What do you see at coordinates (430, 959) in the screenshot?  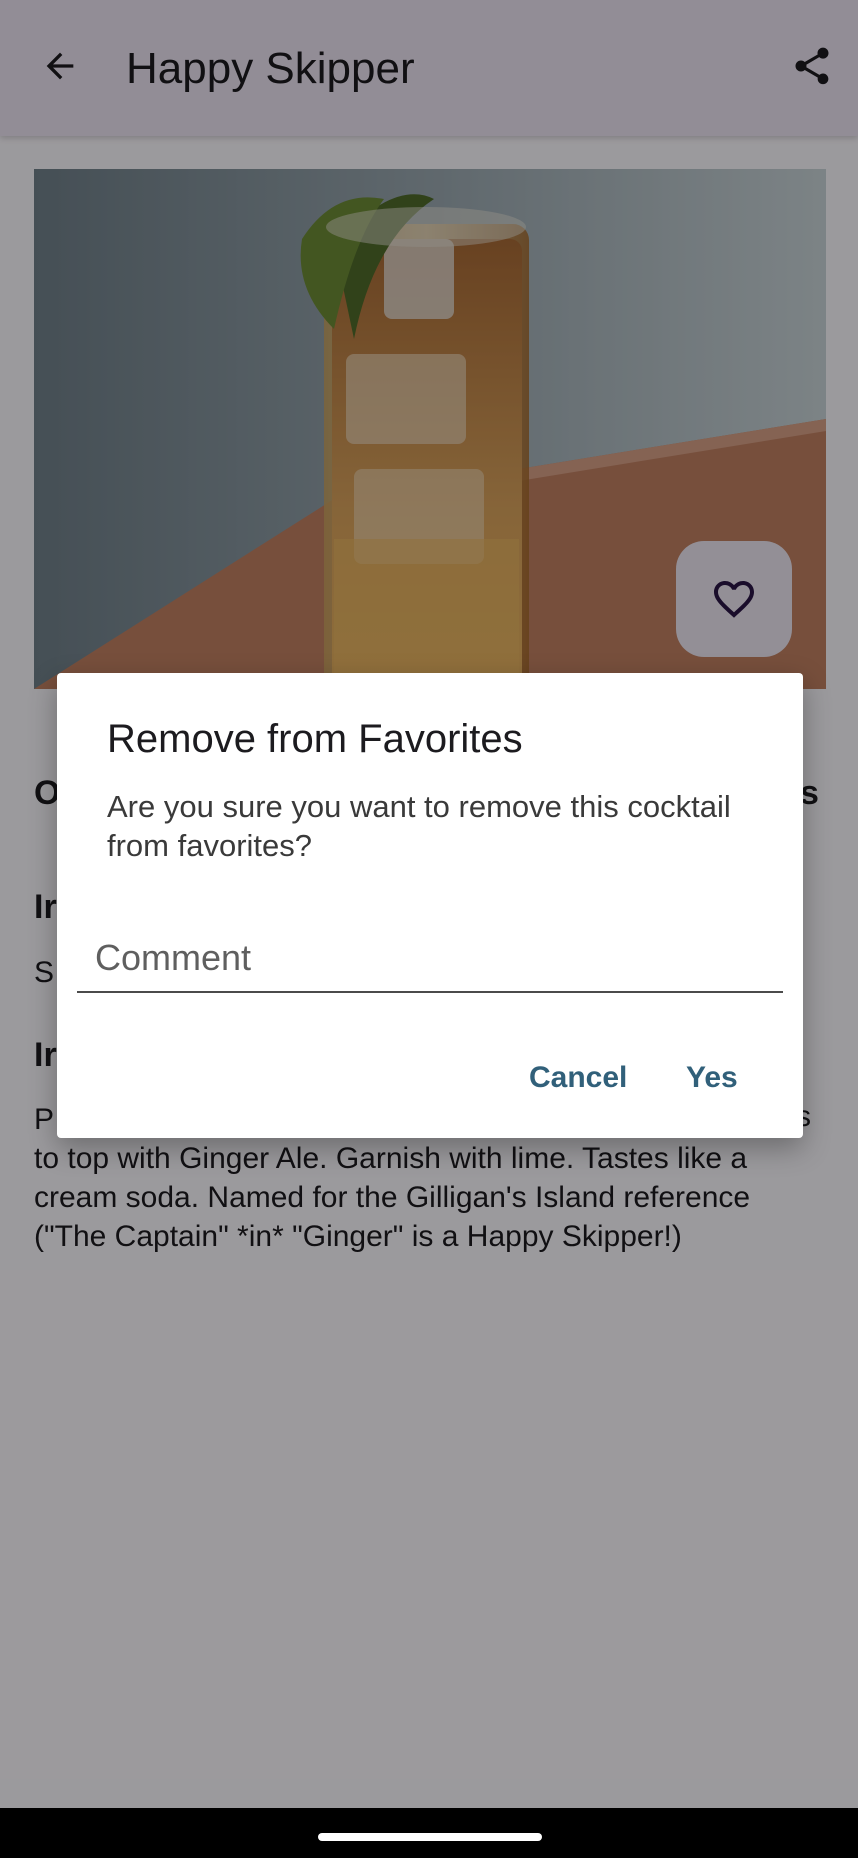 I see `comment-field` at bounding box center [430, 959].